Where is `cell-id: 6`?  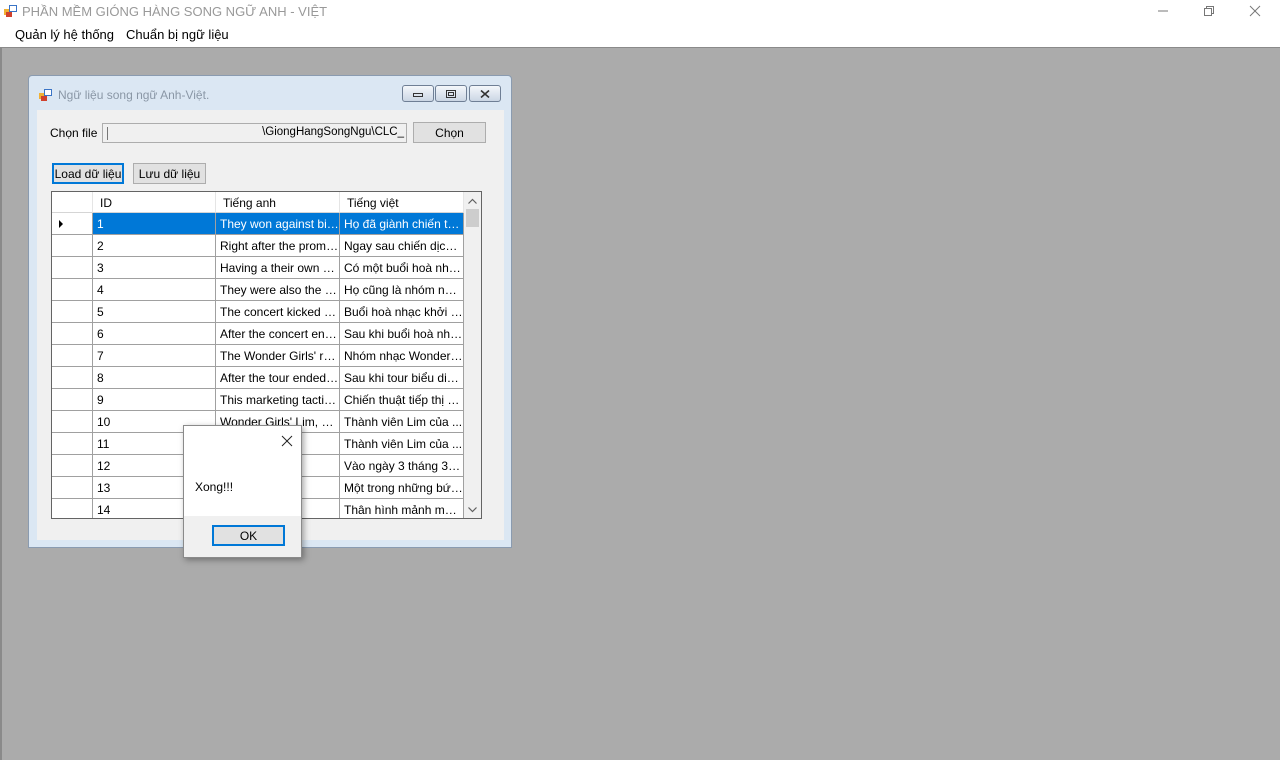 cell-id: 6 is located at coordinates (154, 334).